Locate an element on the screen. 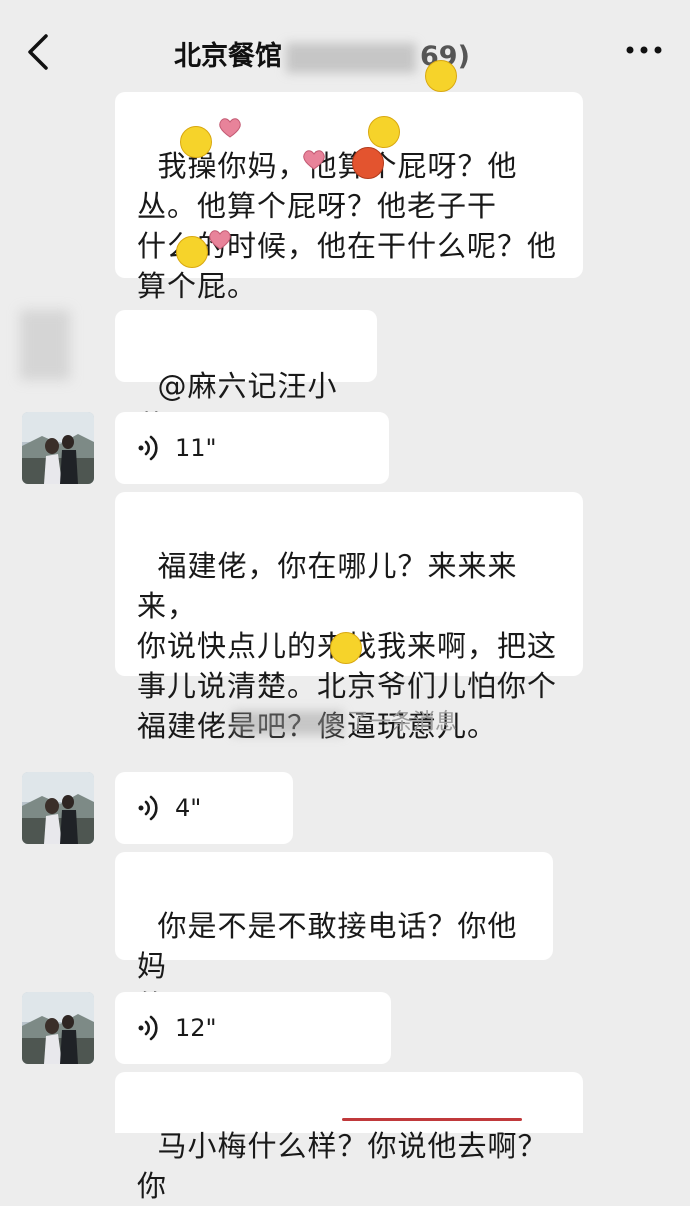 This screenshot has width=690, height=1206. blurred-system-segment is located at coordinates (287, 723).